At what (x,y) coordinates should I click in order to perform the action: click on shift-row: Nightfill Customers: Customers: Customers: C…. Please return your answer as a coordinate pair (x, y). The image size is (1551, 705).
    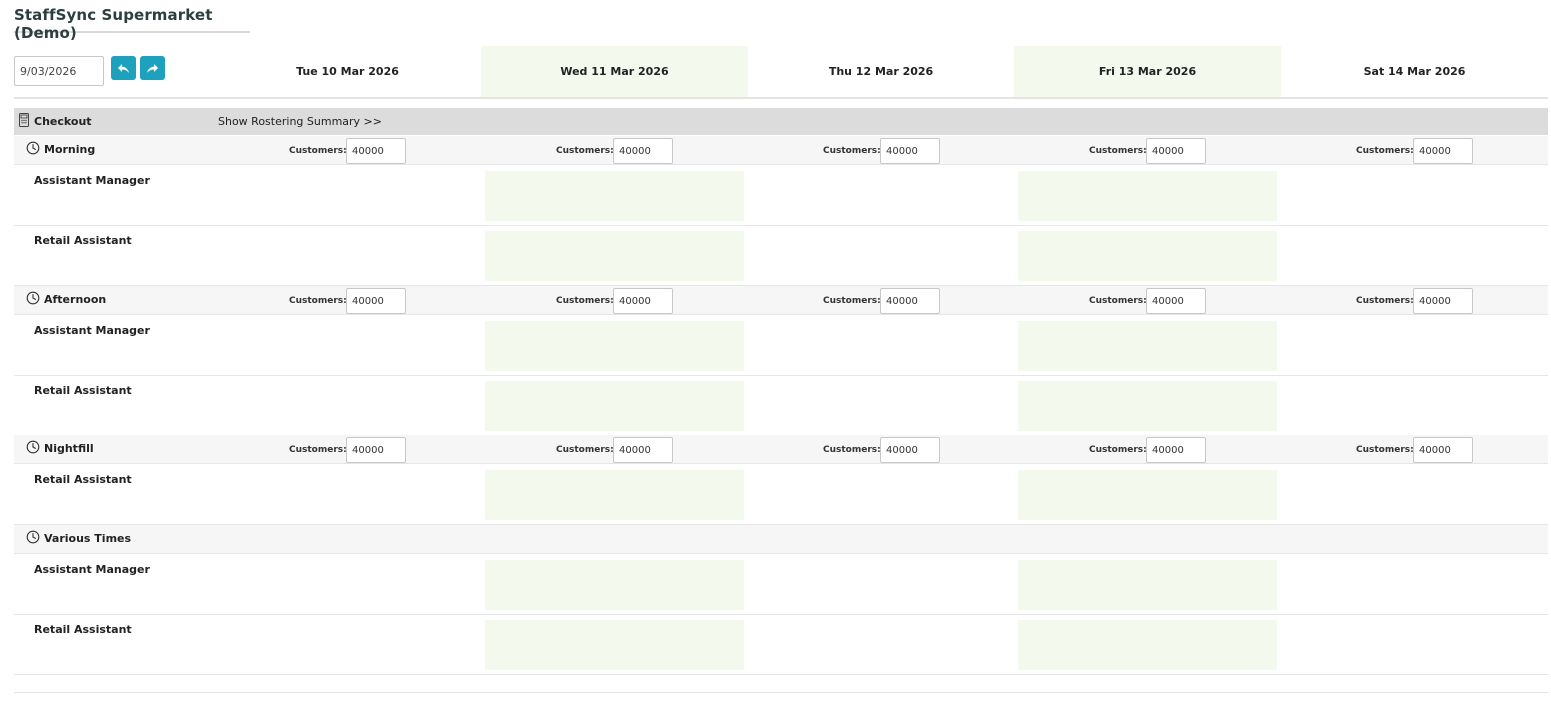
    Looking at the image, I should click on (781, 449).